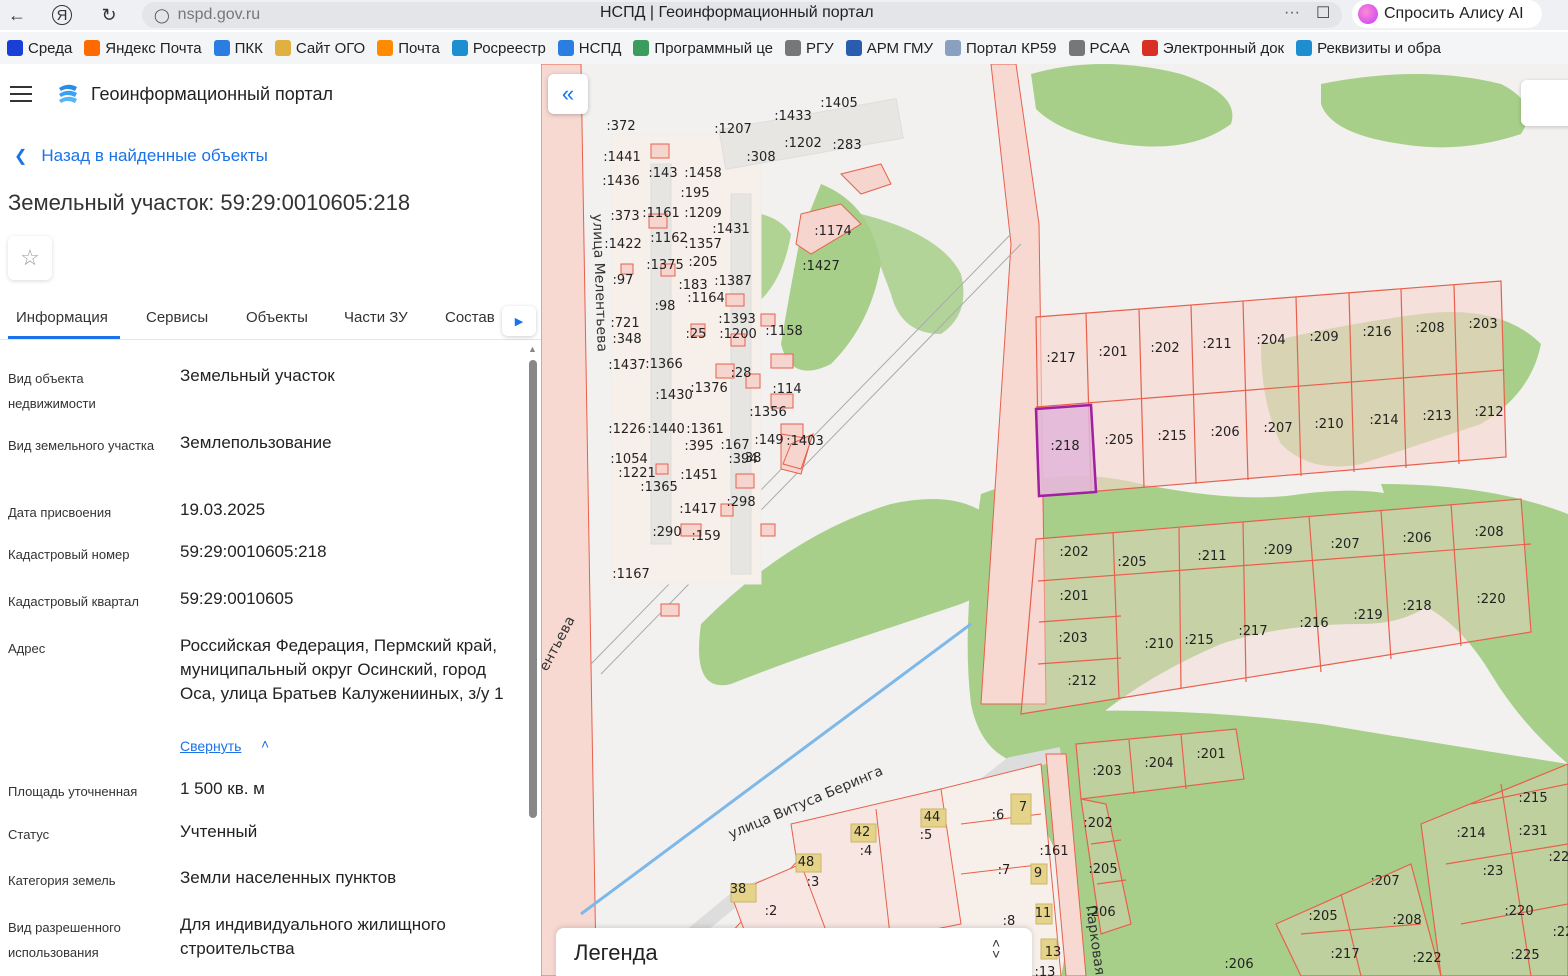 The image size is (1568, 976). I want to click on parcel-label: :298, so click(740, 502).